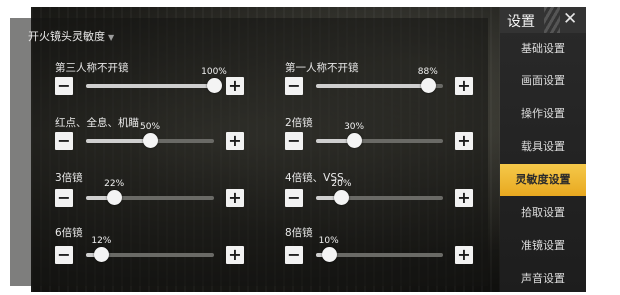 Image resolution: width=620 pixels, height=295 pixels. I want to click on sensitivity-slider: 22%, so click(150, 192).